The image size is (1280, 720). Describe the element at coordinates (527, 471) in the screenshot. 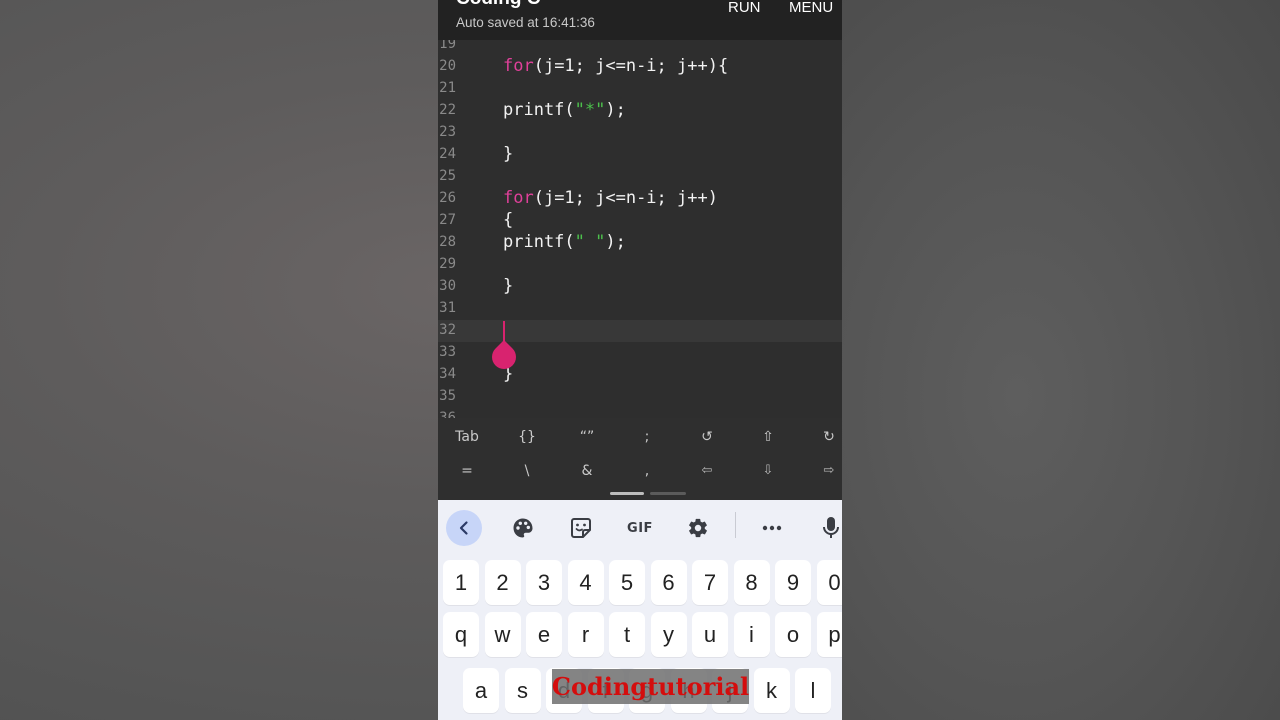

I see `backslash-key: \` at that location.